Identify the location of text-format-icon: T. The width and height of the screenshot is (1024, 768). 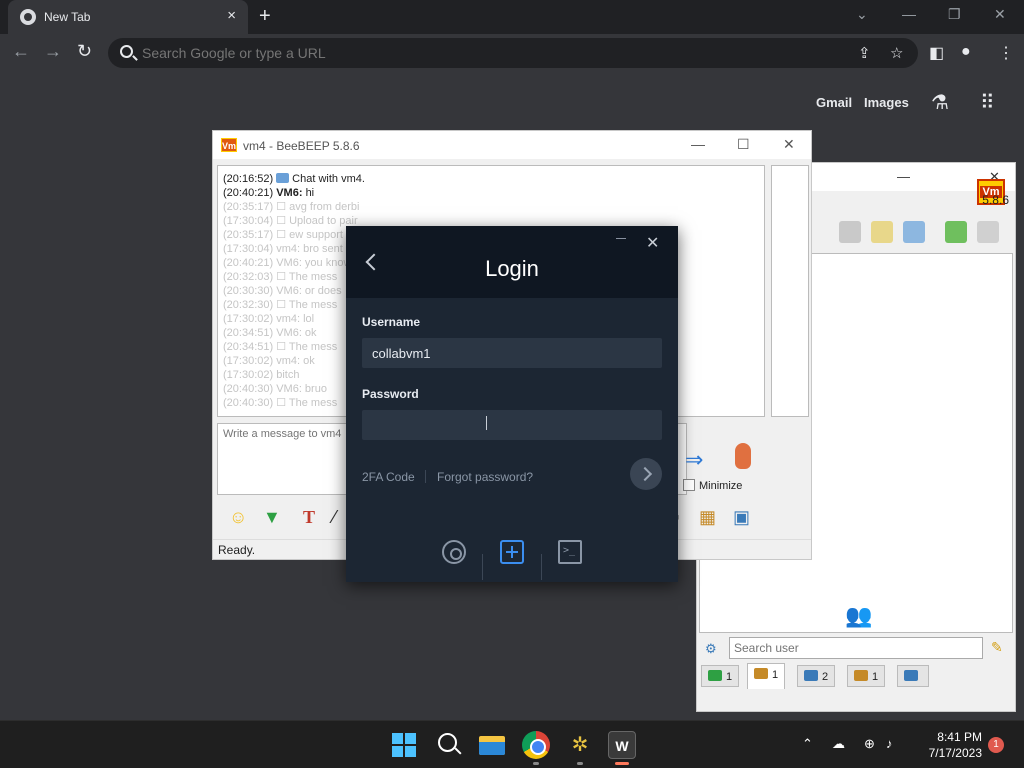
(309, 517).